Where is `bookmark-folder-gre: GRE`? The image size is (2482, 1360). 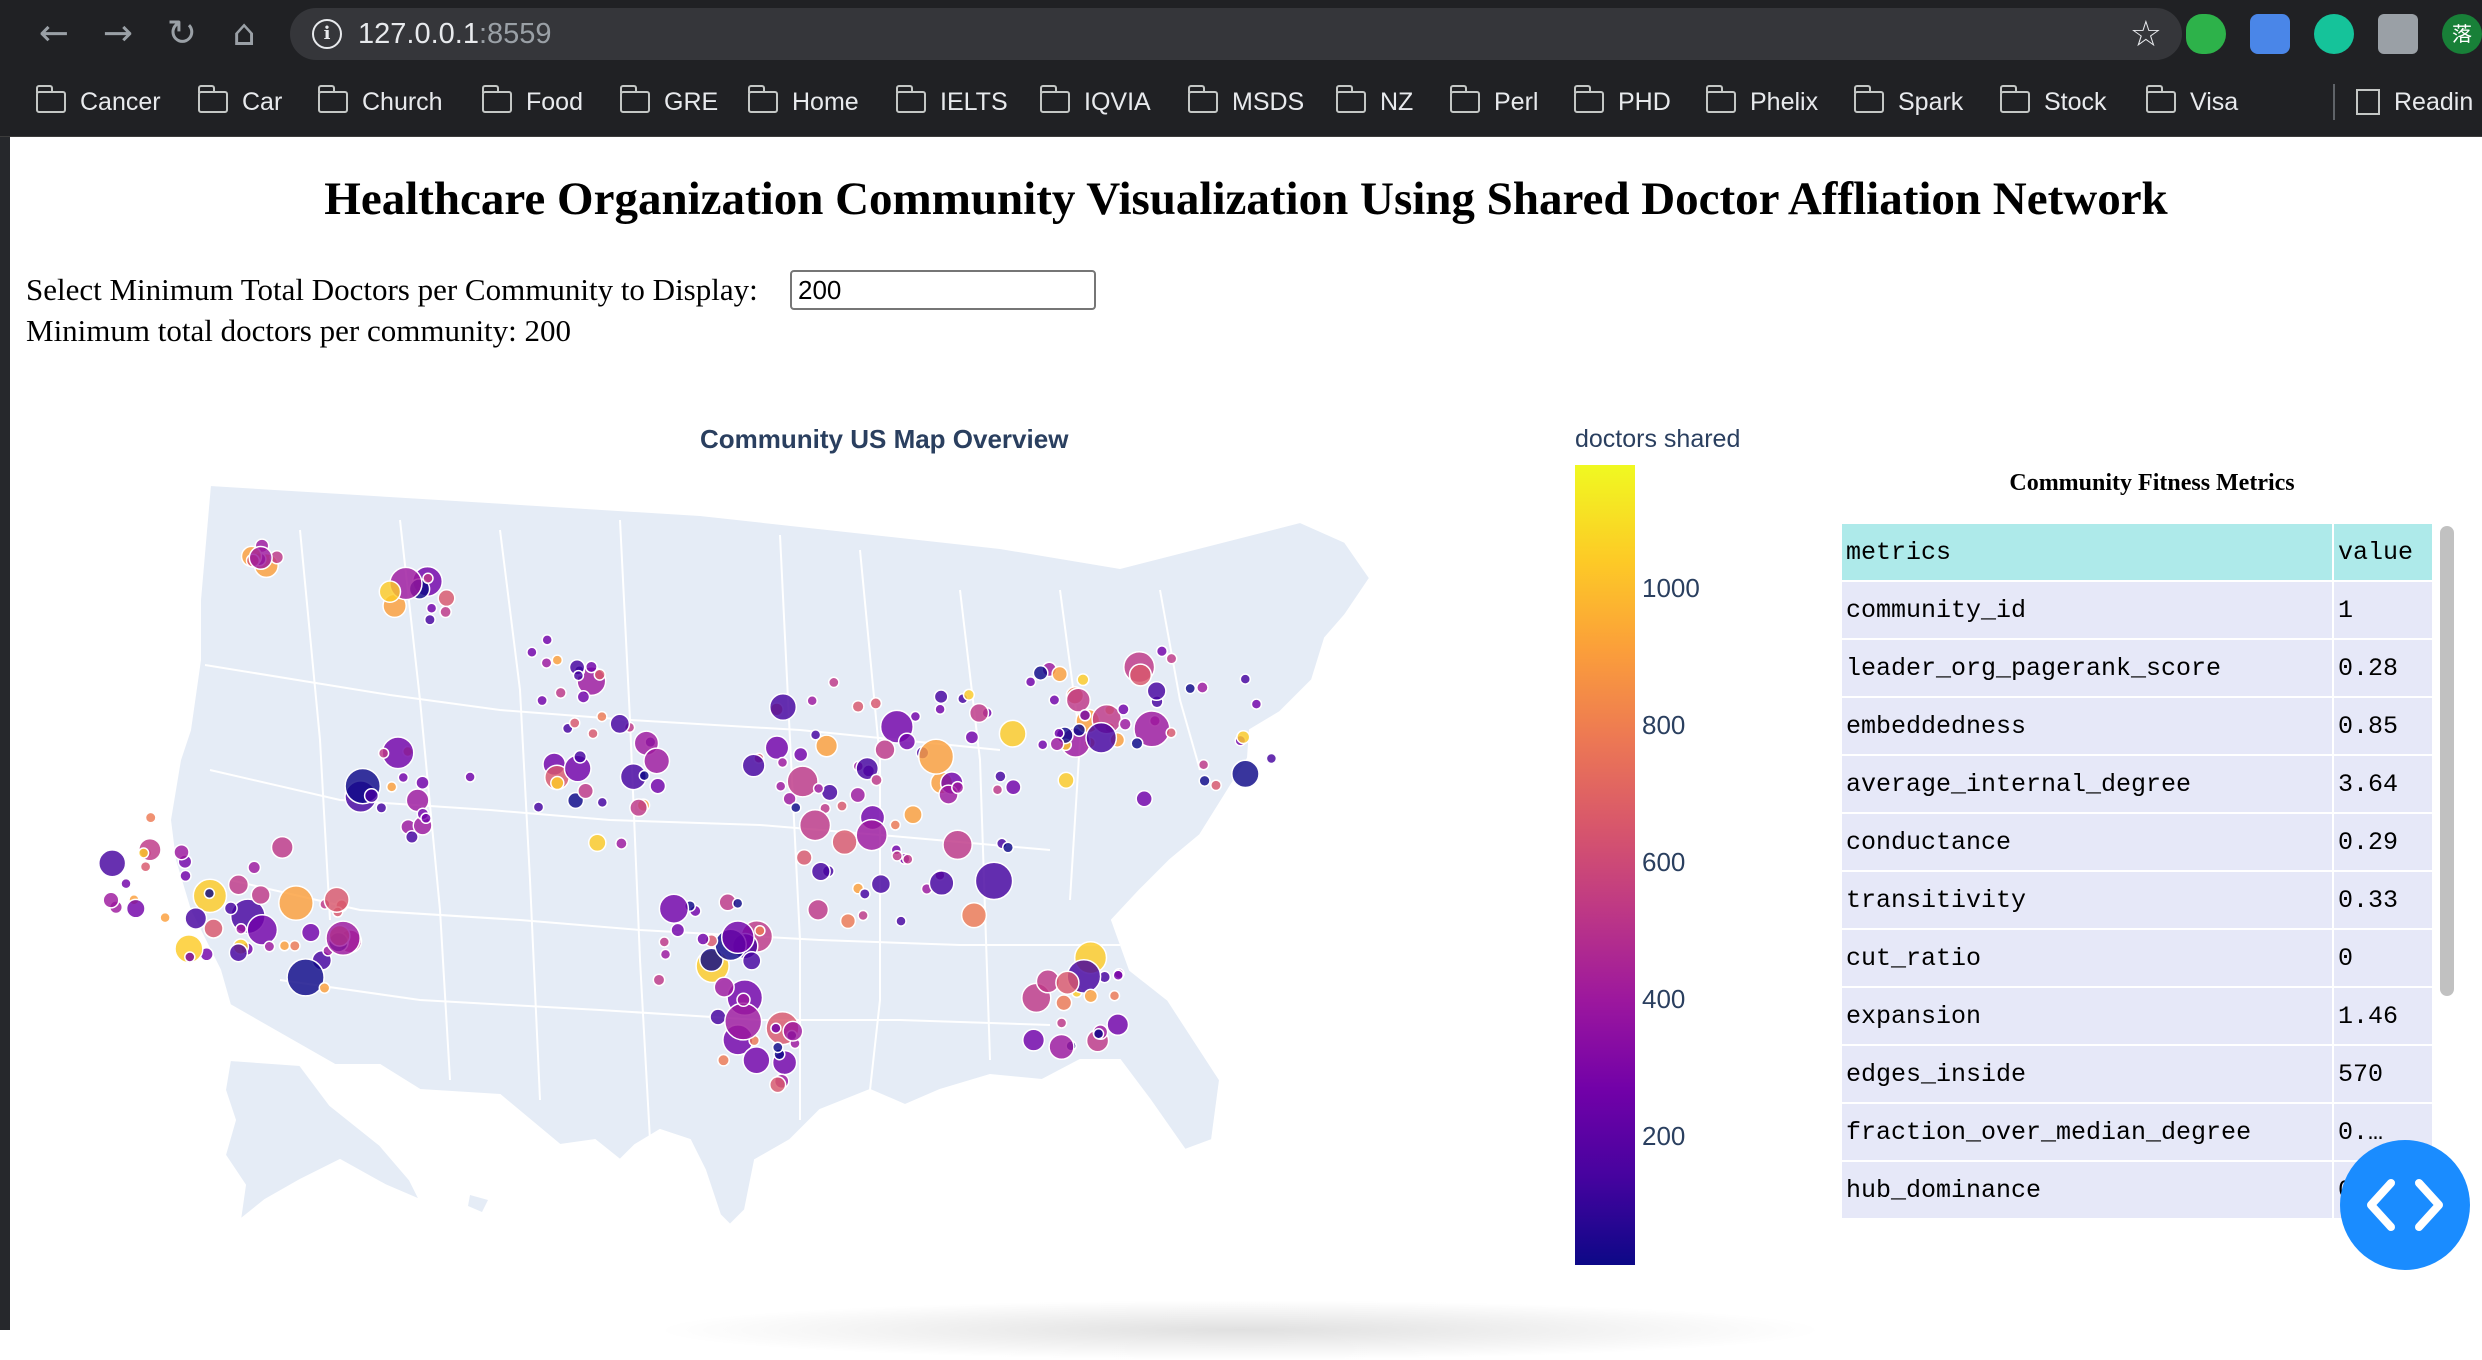 bookmark-folder-gre: GRE is located at coordinates (668, 102).